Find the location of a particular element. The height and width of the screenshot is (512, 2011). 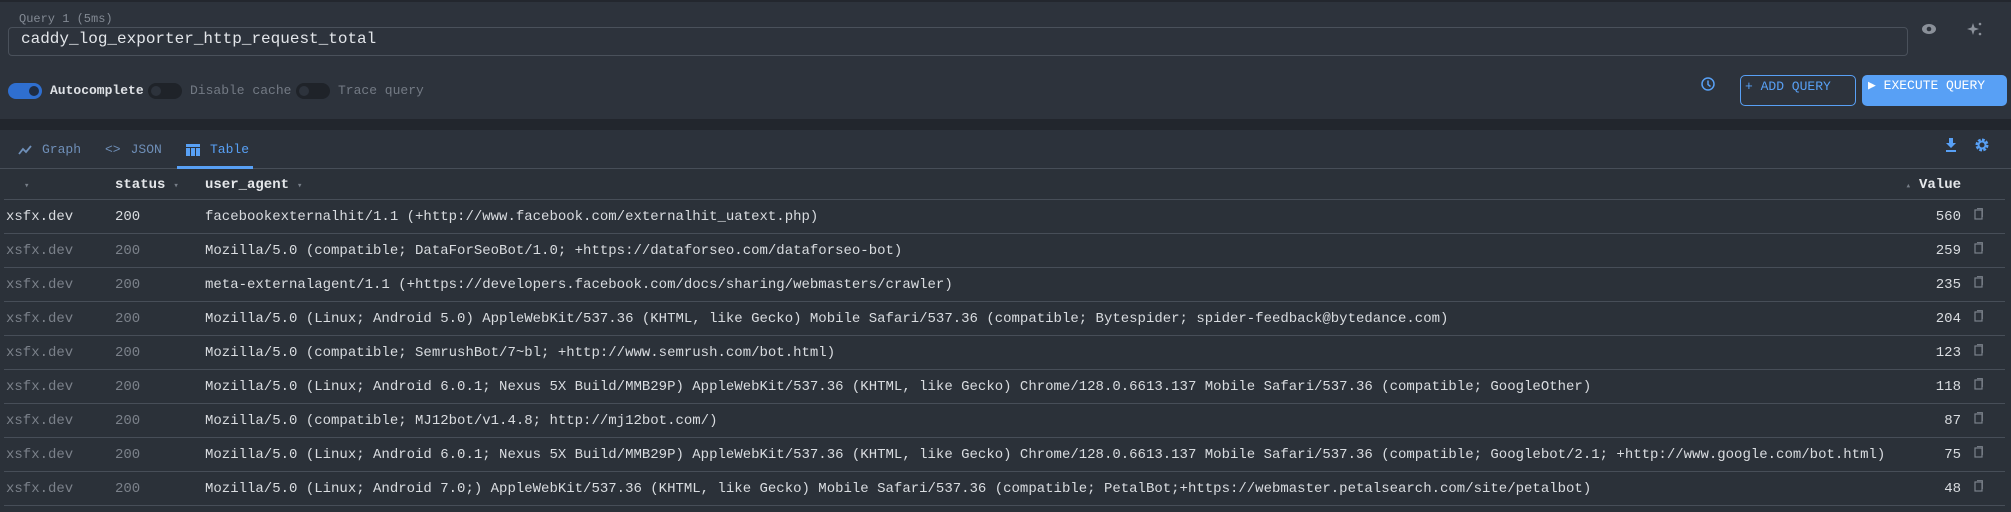

column-header-status: status ▾ is located at coordinates (147, 185).